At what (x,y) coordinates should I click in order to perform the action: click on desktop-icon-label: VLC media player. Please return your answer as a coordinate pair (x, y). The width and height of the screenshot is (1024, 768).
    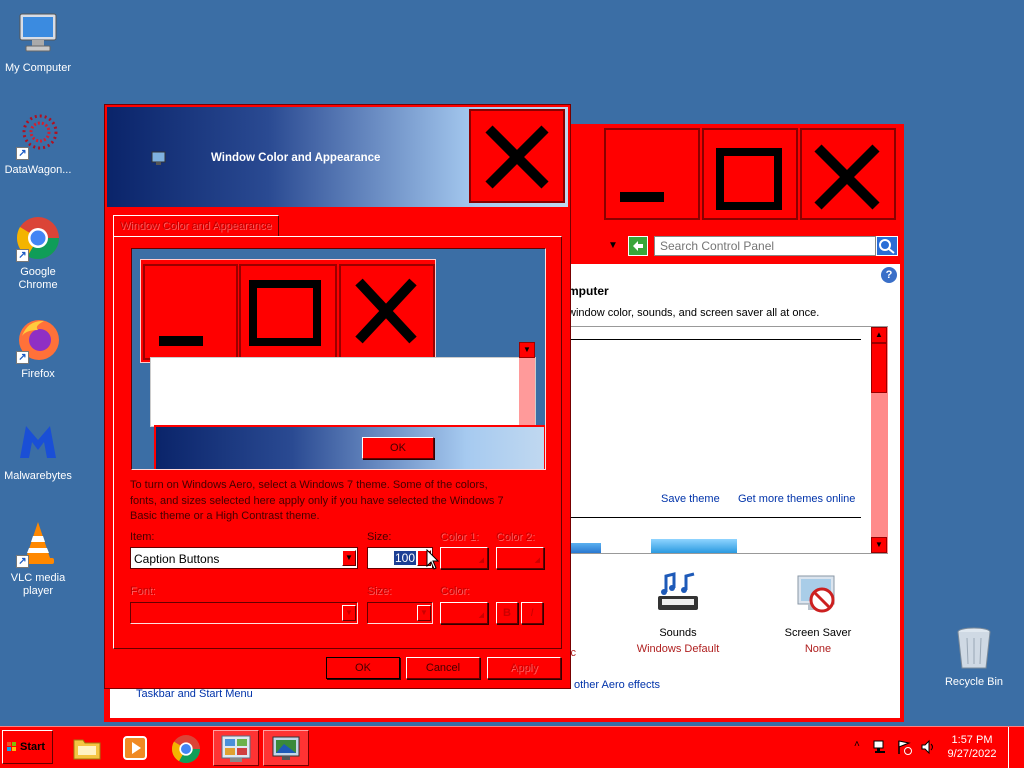
    Looking at the image, I should click on (38, 584).